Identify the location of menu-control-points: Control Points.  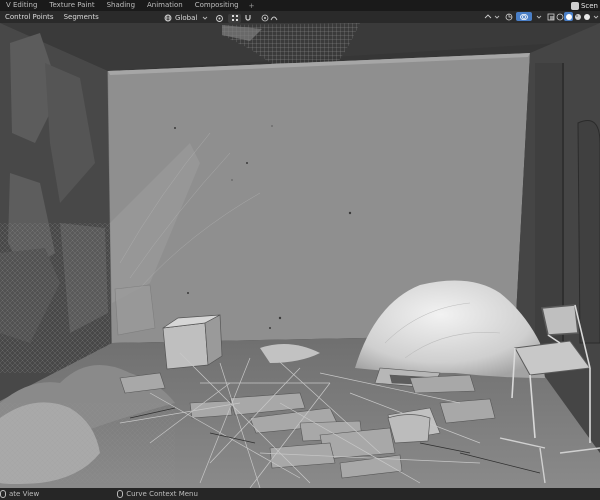
(29, 17).